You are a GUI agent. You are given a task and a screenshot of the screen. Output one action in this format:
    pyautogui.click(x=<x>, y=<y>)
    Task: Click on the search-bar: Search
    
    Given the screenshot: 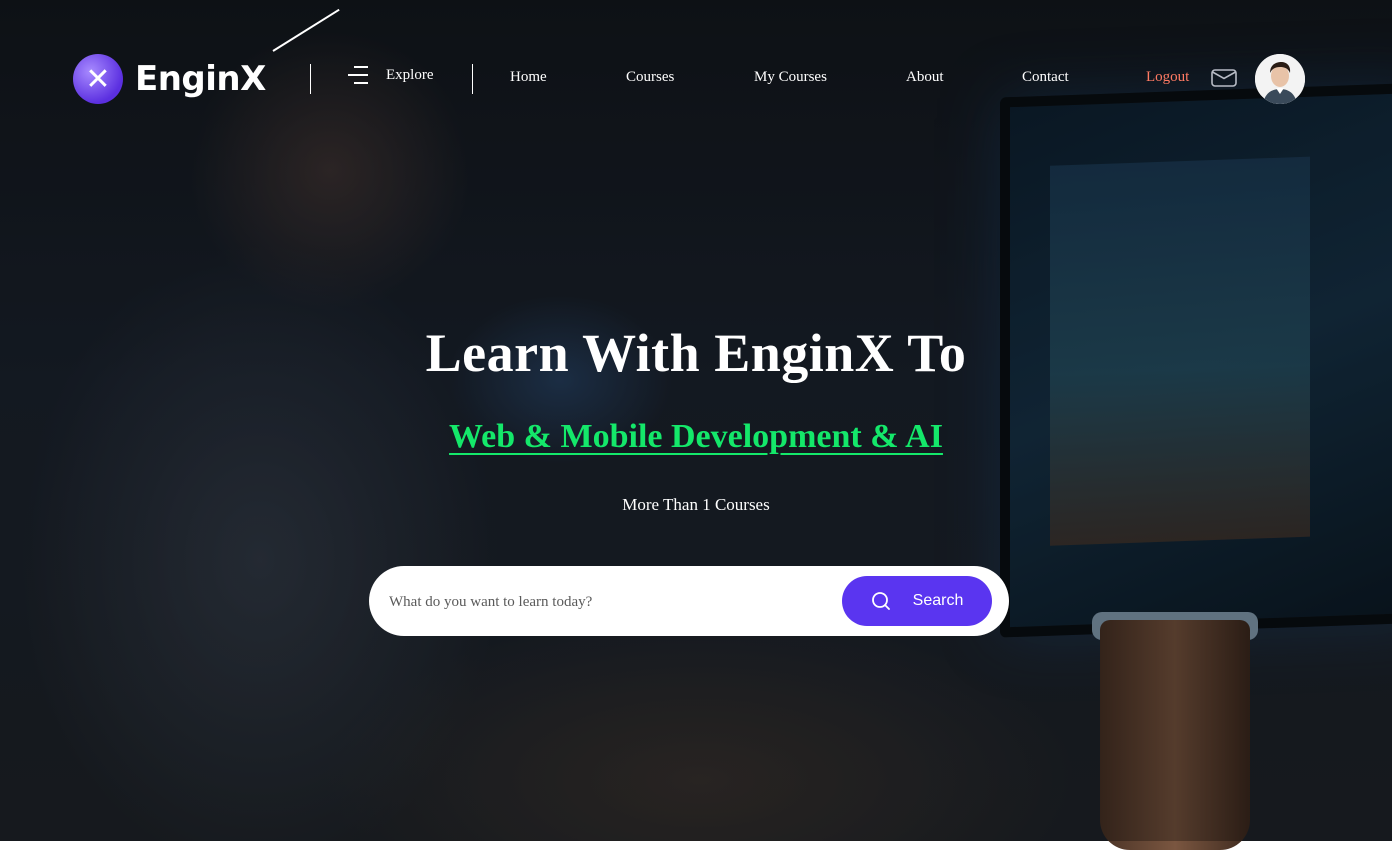 What is the action you would take?
    pyautogui.click(x=689, y=601)
    